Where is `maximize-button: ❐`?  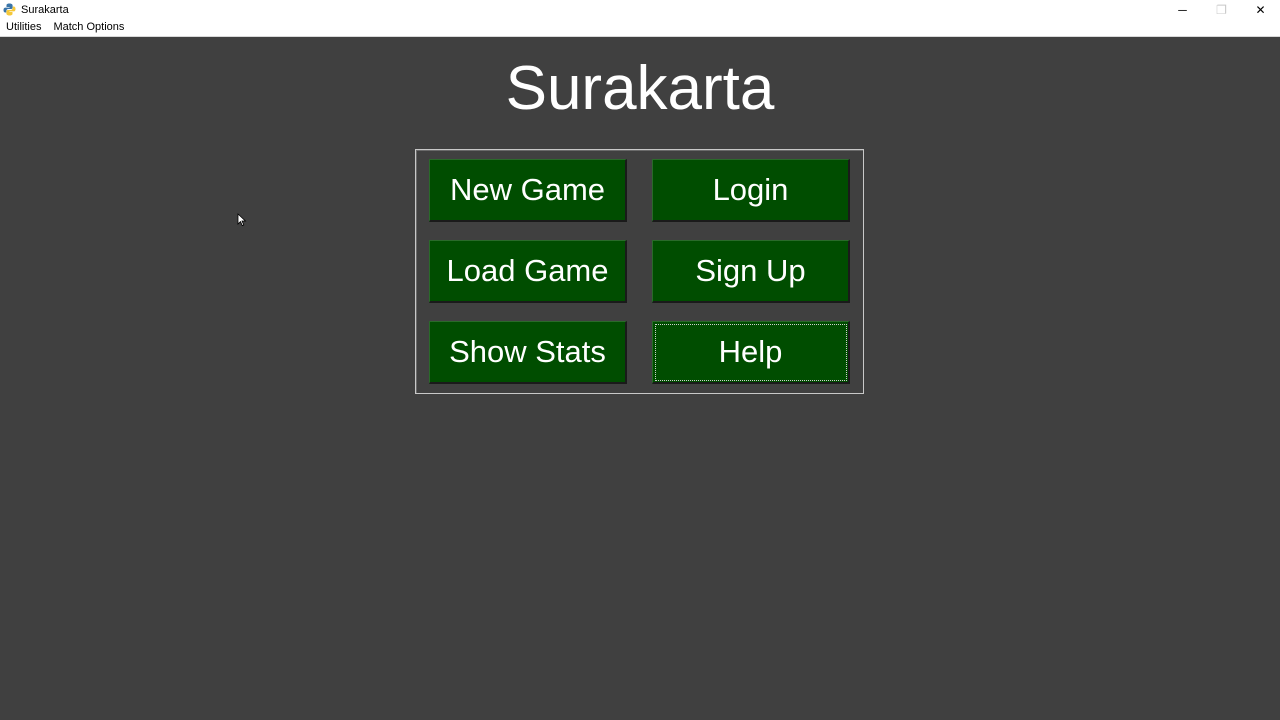 maximize-button: ❐ is located at coordinates (1221, 9).